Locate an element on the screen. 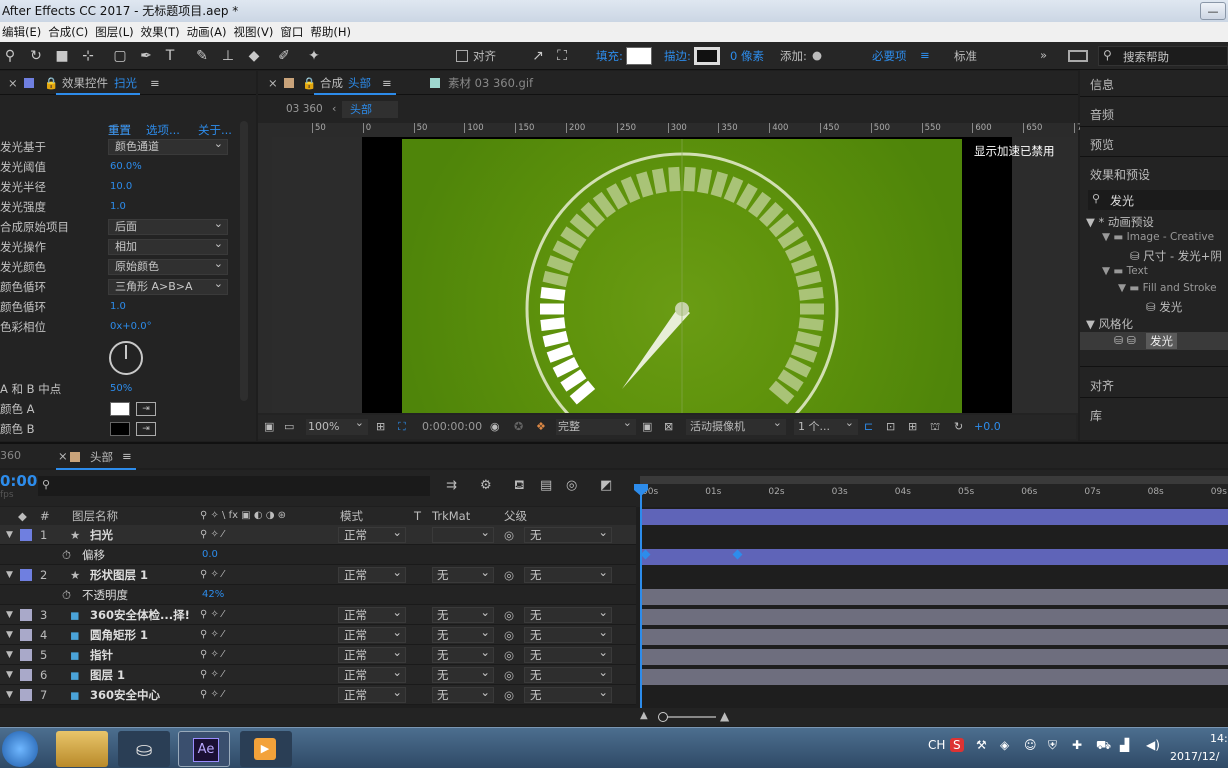 This screenshot has height=768, width=1228. menu-layer: 图层(L) is located at coordinates (115, 32).